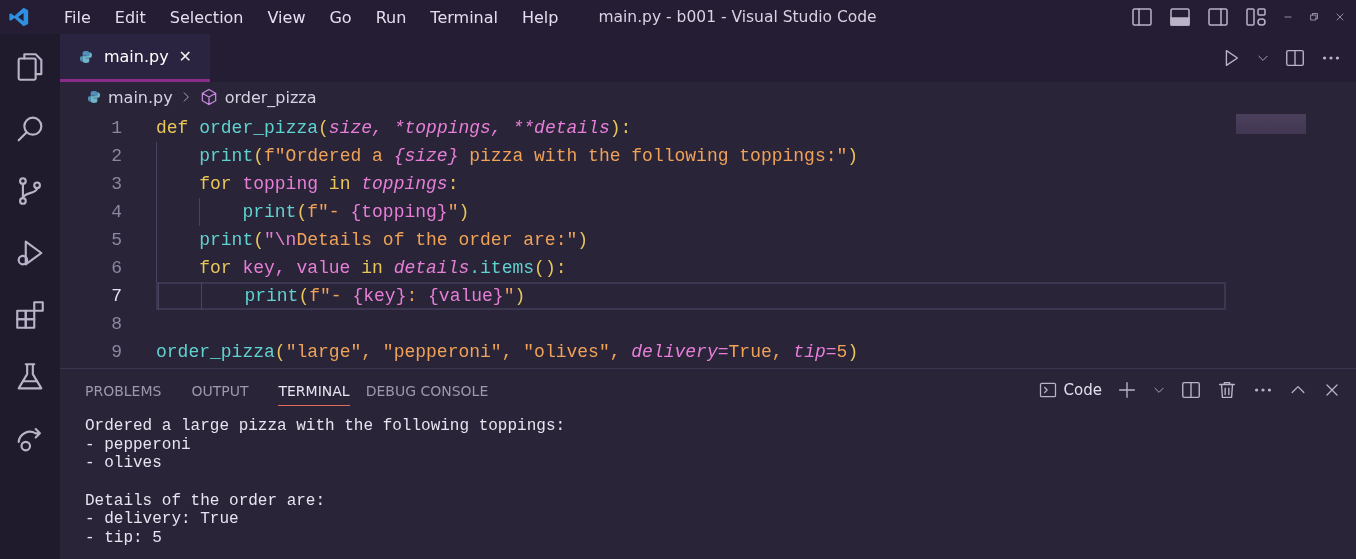 The image size is (1356, 559). What do you see at coordinates (1256, 17) in the screenshot?
I see `customize-layout-icon` at bounding box center [1256, 17].